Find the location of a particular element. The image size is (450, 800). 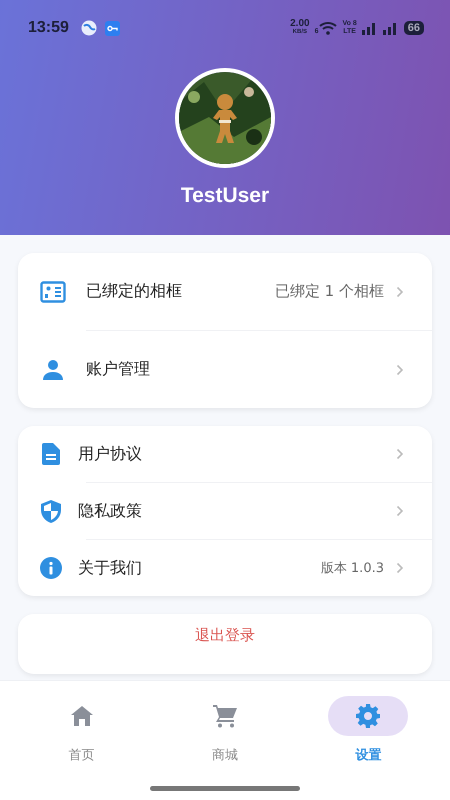

wifi-icon is located at coordinates (328, 28).